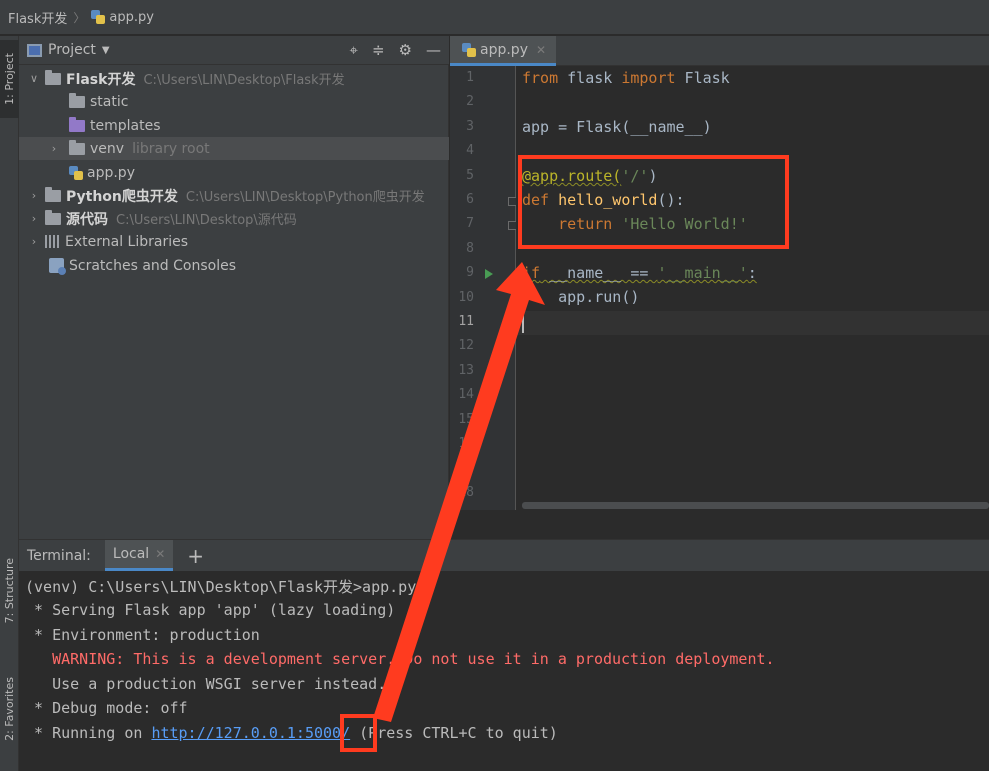 The height and width of the screenshot is (771, 989). I want to click on annotation-arrow, so click(459, 492).